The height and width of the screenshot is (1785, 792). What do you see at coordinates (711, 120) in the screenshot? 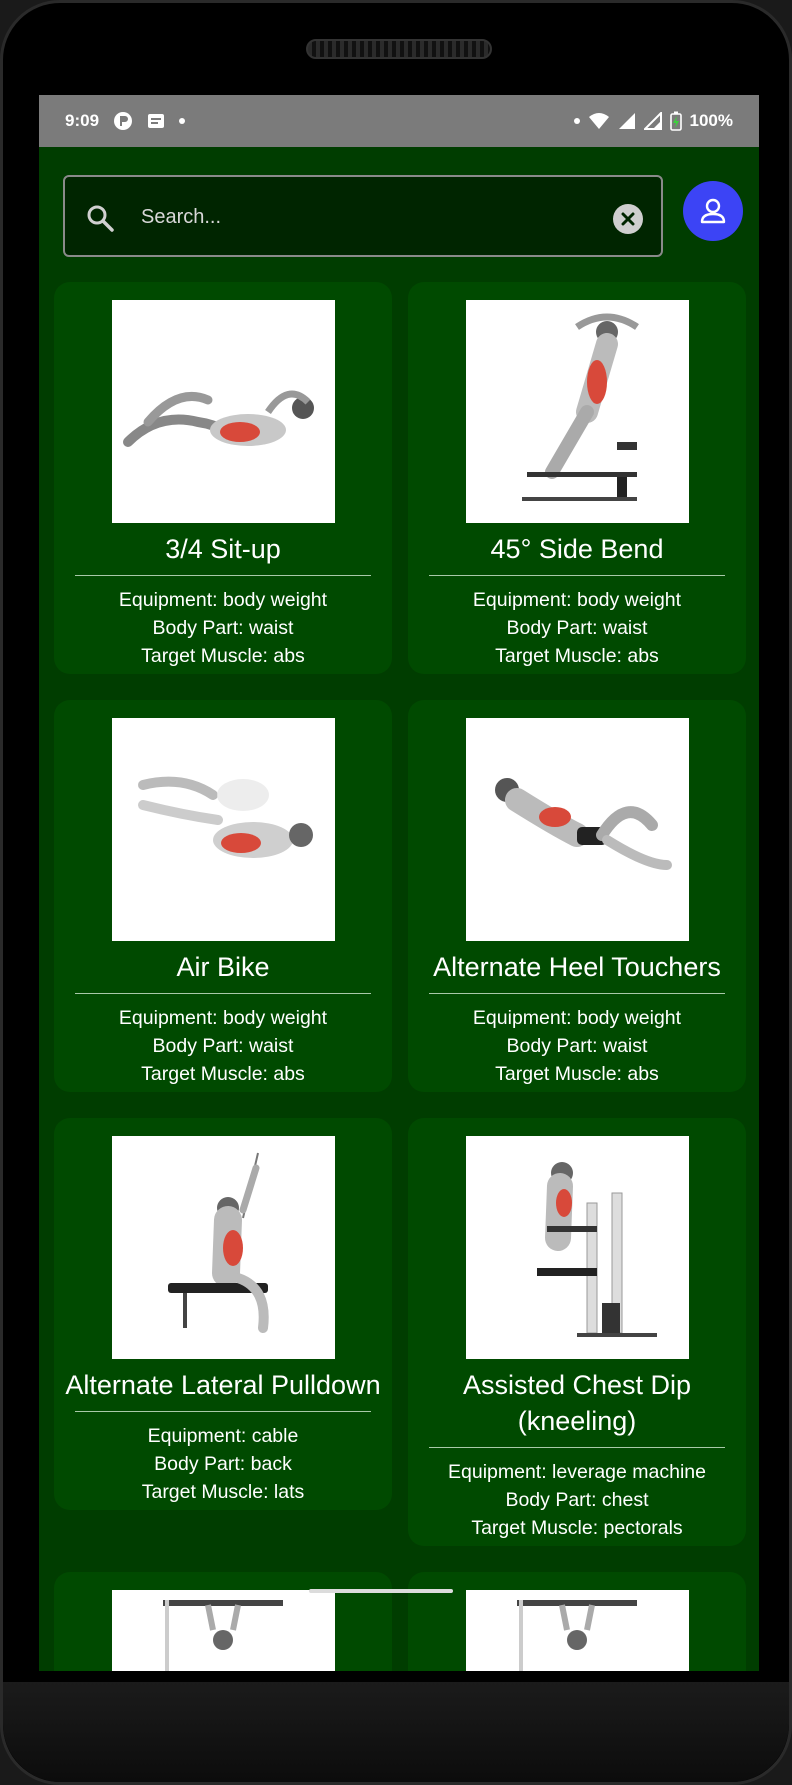
I see `battery-percent: 100%` at bounding box center [711, 120].